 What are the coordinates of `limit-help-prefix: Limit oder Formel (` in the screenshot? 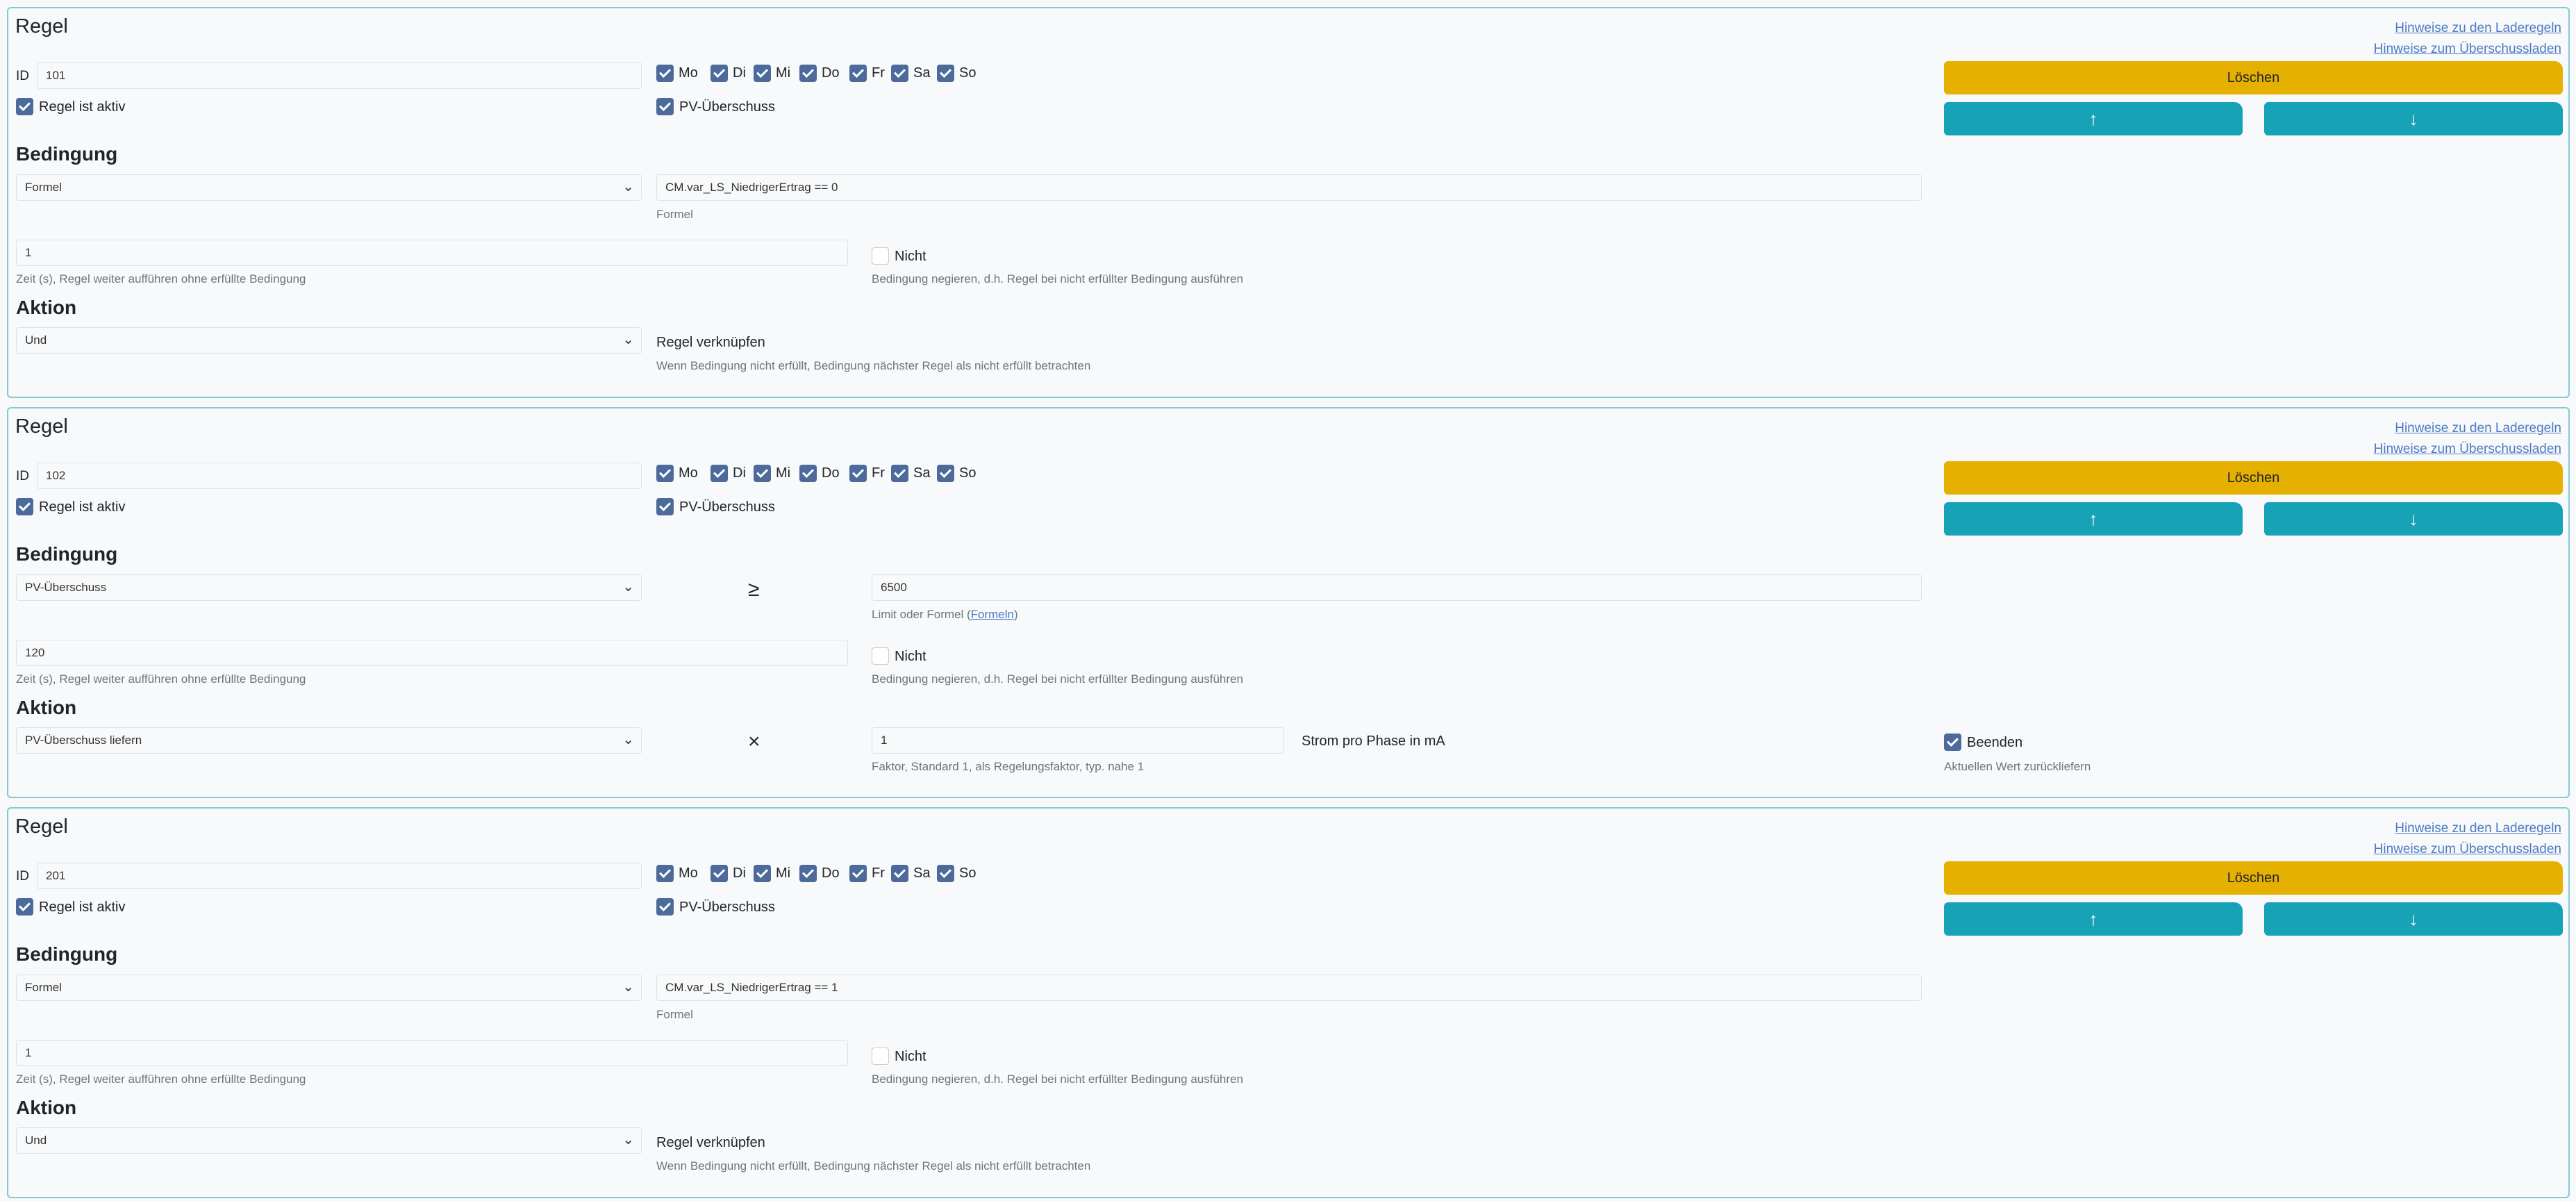 It's located at (921, 614).